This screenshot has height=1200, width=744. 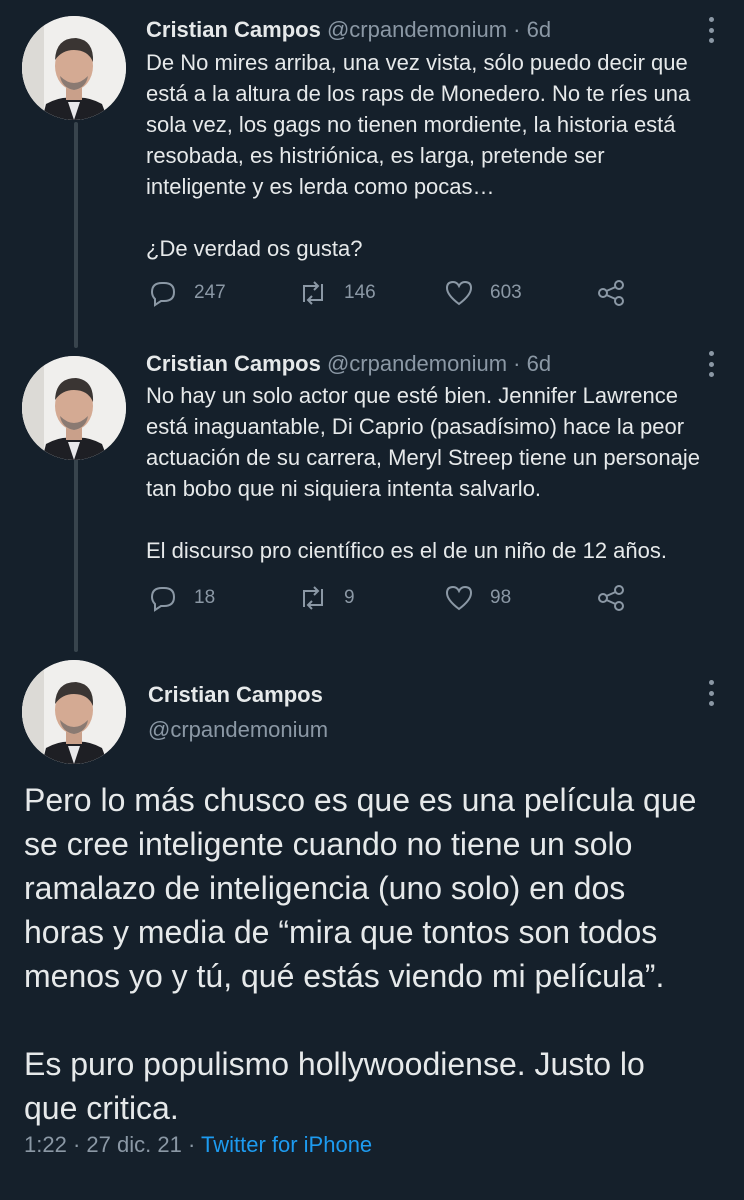 What do you see at coordinates (337, 293) in the screenshot?
I see `retweet-button: 146` at bounding box center [337, 293].